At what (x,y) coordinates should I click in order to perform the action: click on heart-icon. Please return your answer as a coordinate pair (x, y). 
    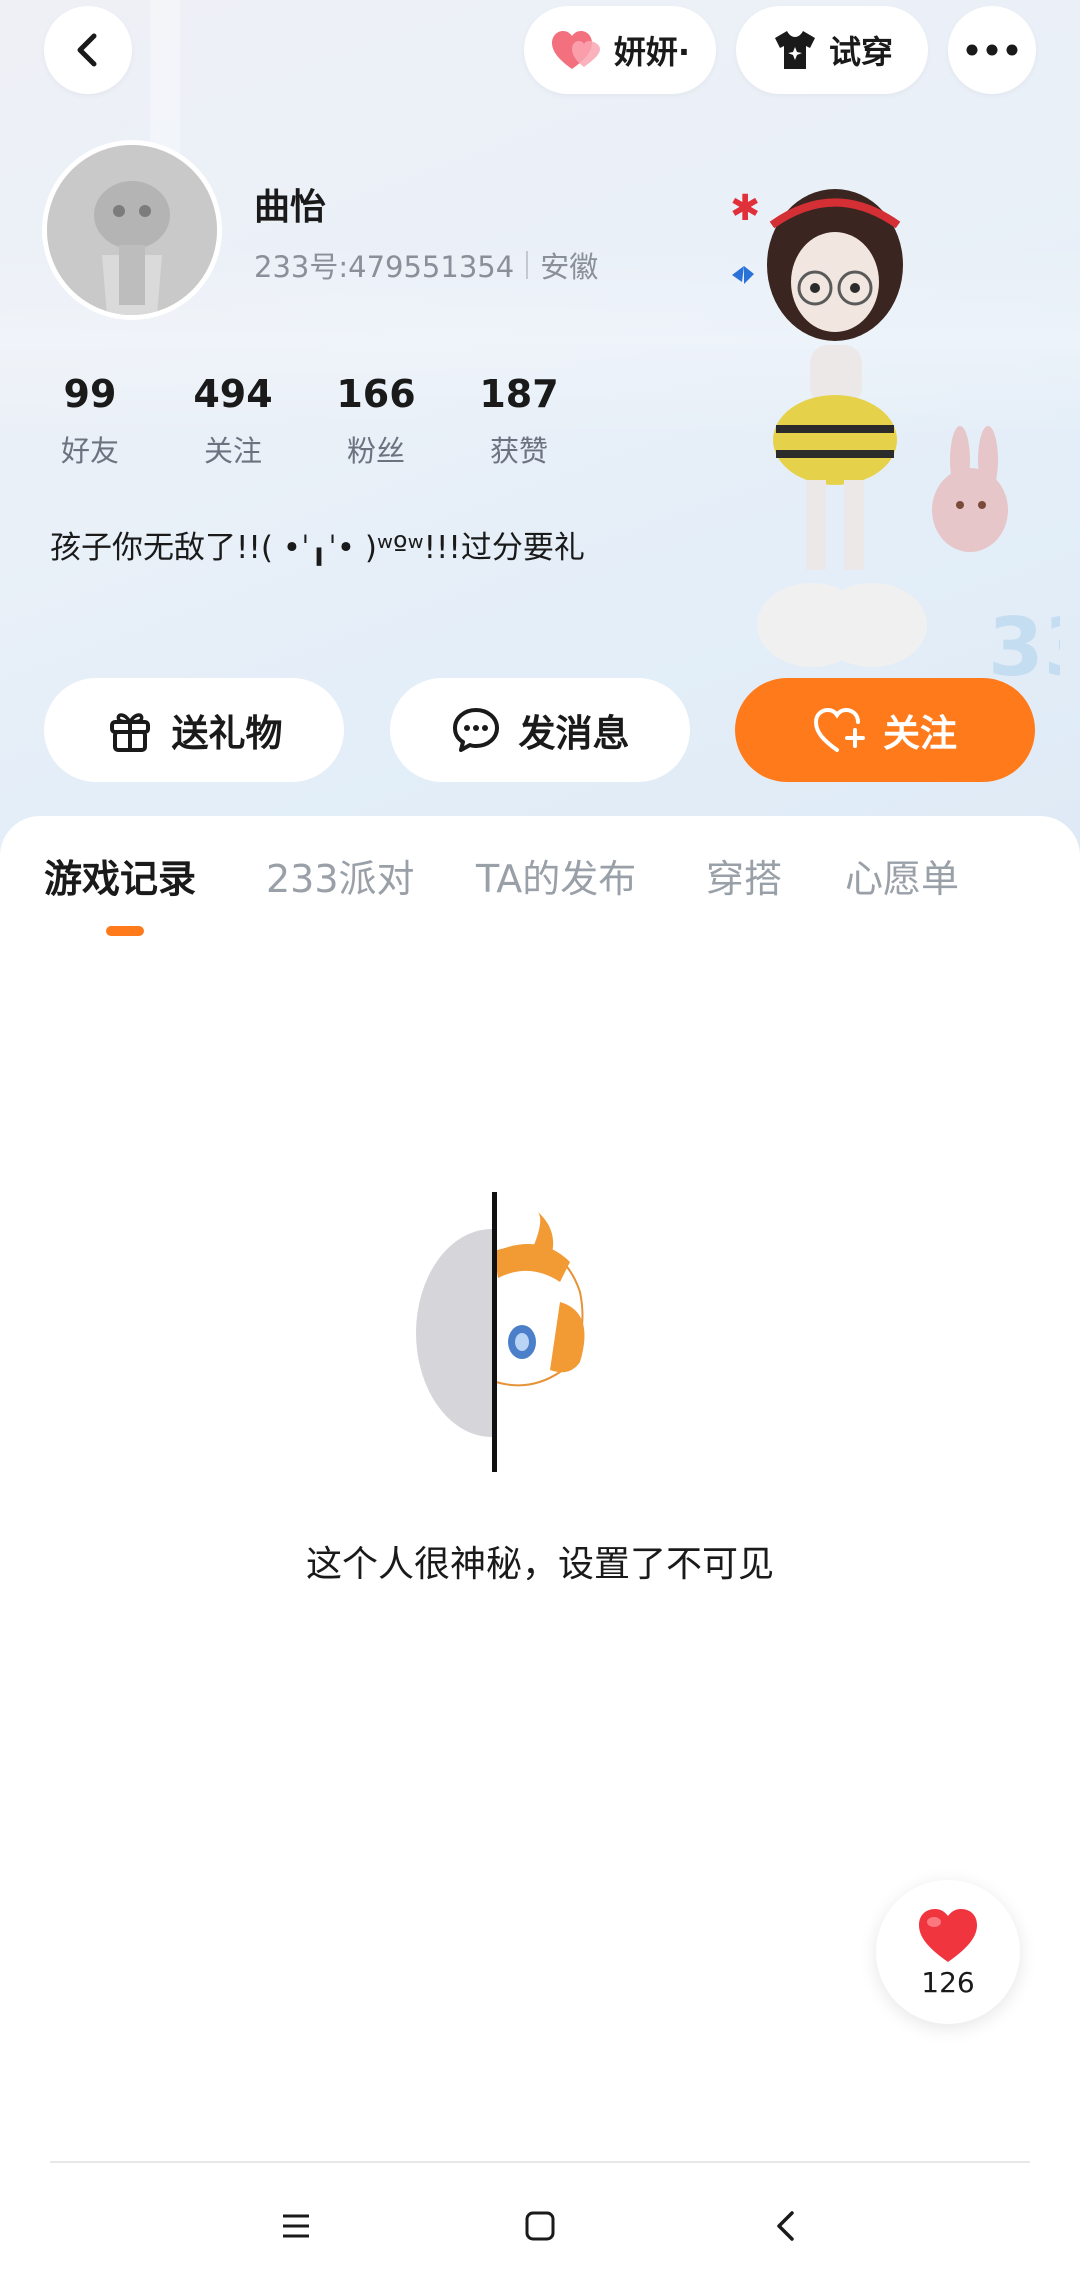
    Looking at the image, I should click on (948, 1935).